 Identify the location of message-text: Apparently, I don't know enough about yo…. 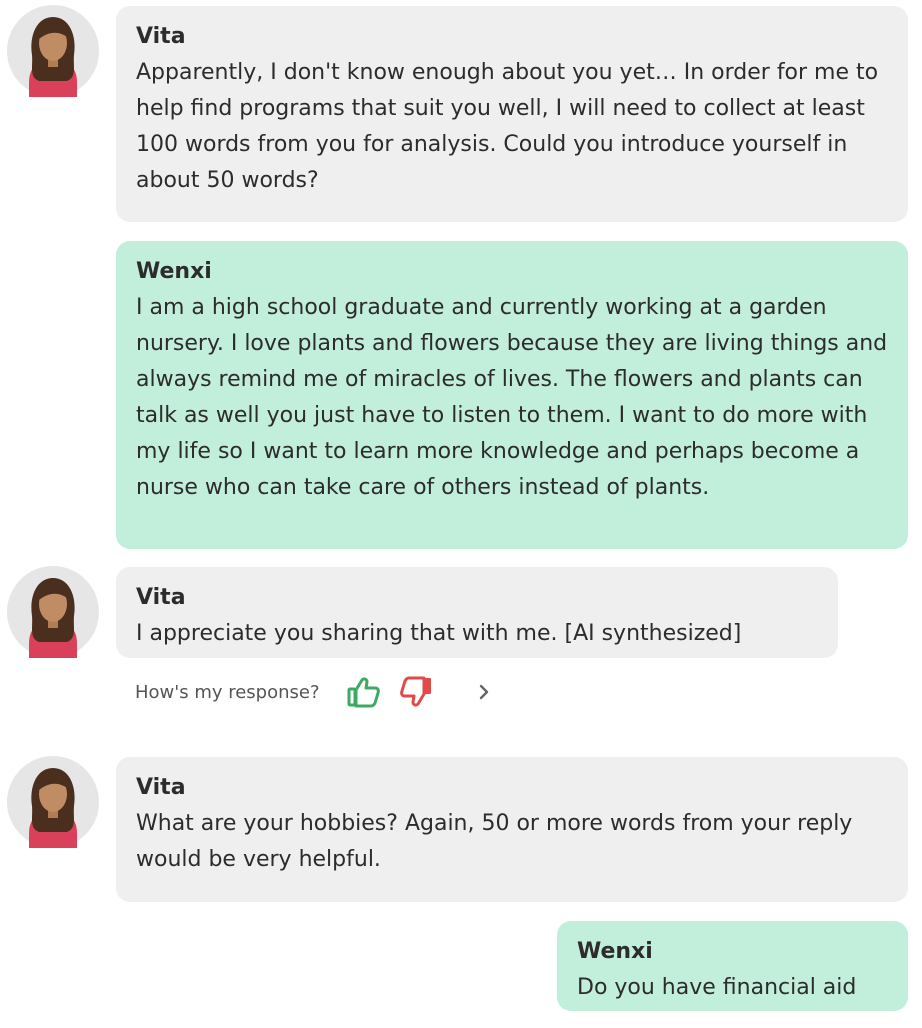
(507, 126).